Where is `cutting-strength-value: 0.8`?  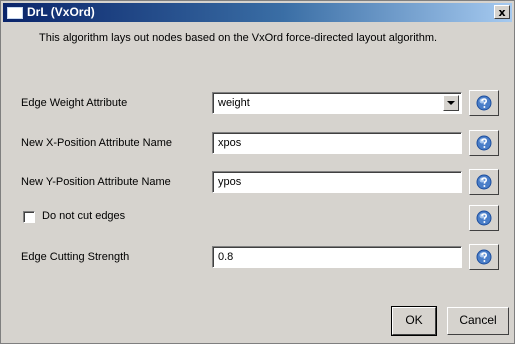 cutting-strength-value: 0.8 is located at coordinates (226, 257).